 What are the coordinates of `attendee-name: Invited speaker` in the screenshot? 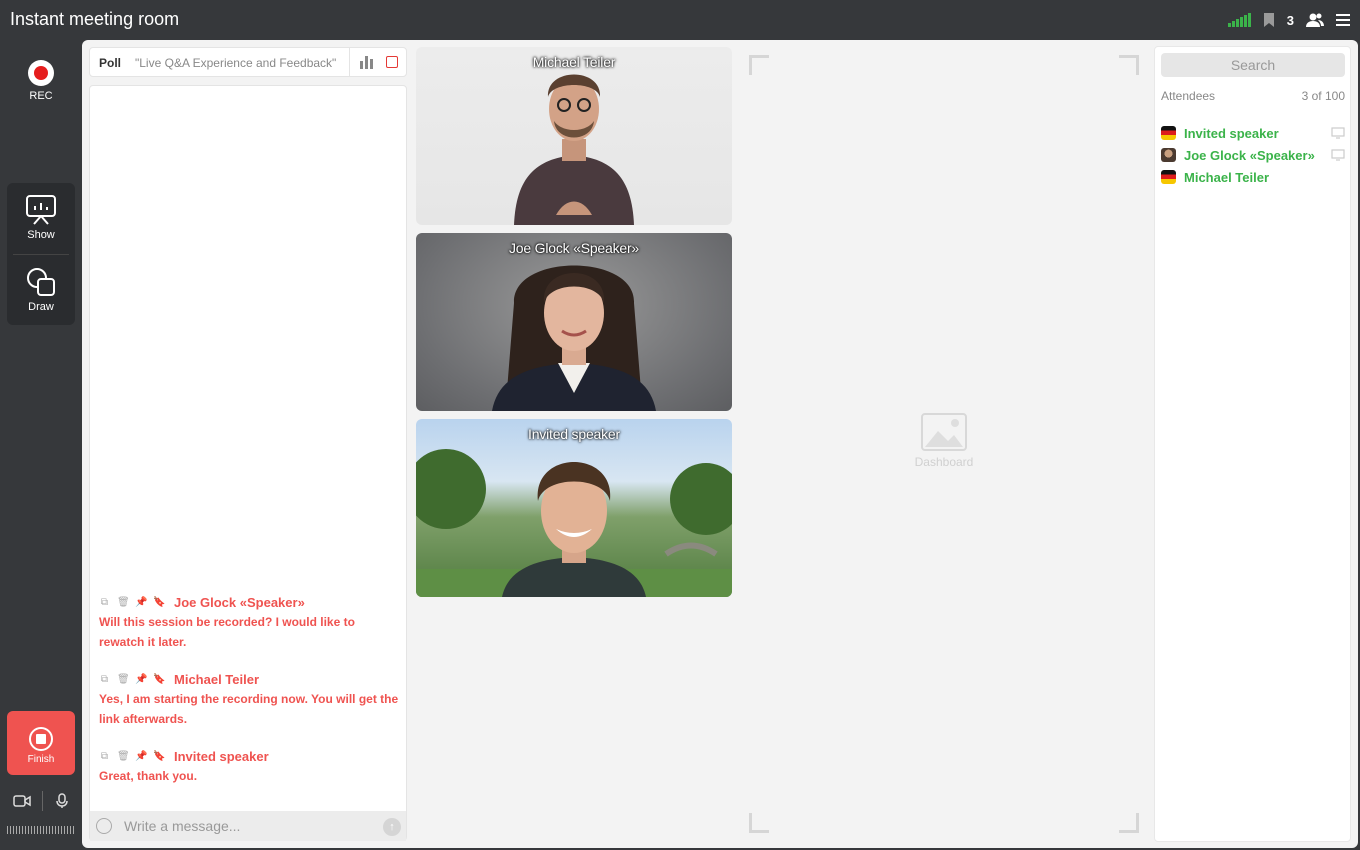 It's located at (1231, 133).